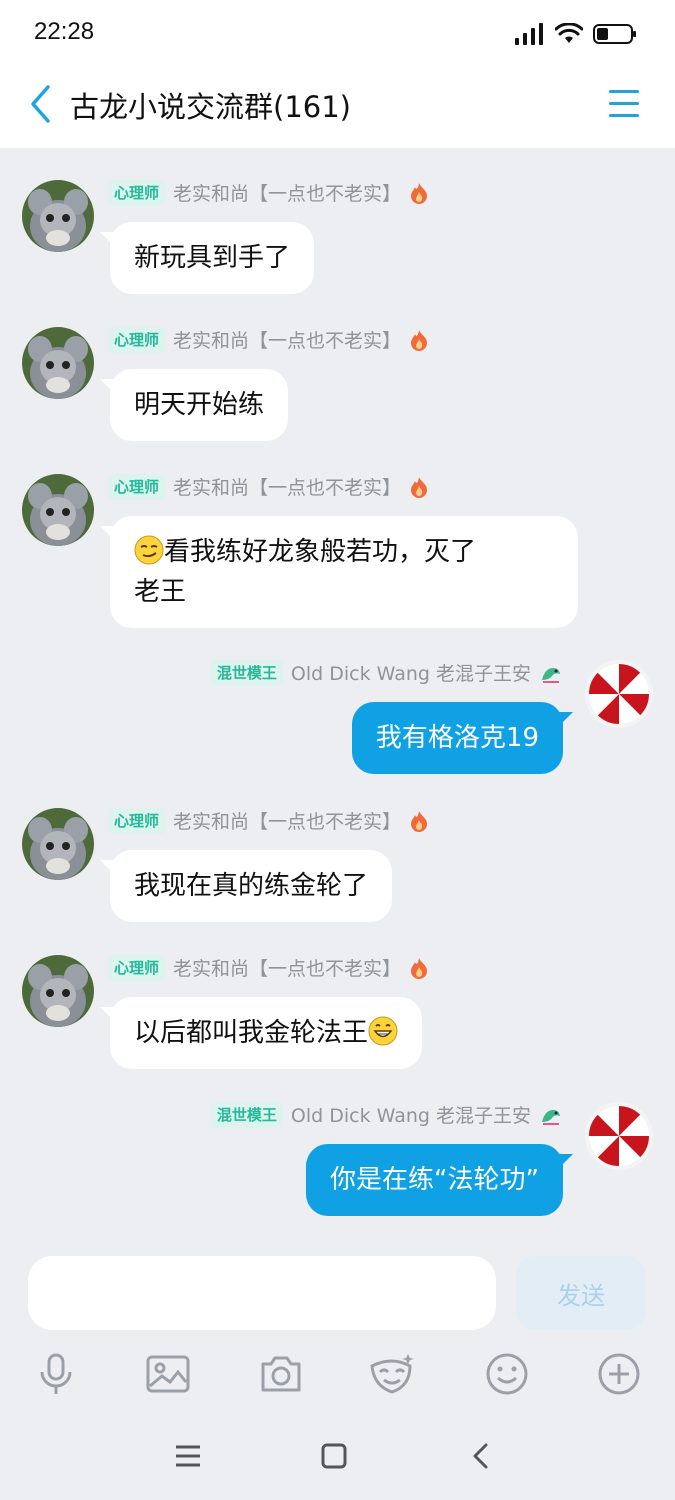 The image size is (675, 1500). What do you see at coordinates (439, 1180) in the screenshot?
I see `message-bubble: 你是在练“法轮功”` at bounding box center [439, 1180].